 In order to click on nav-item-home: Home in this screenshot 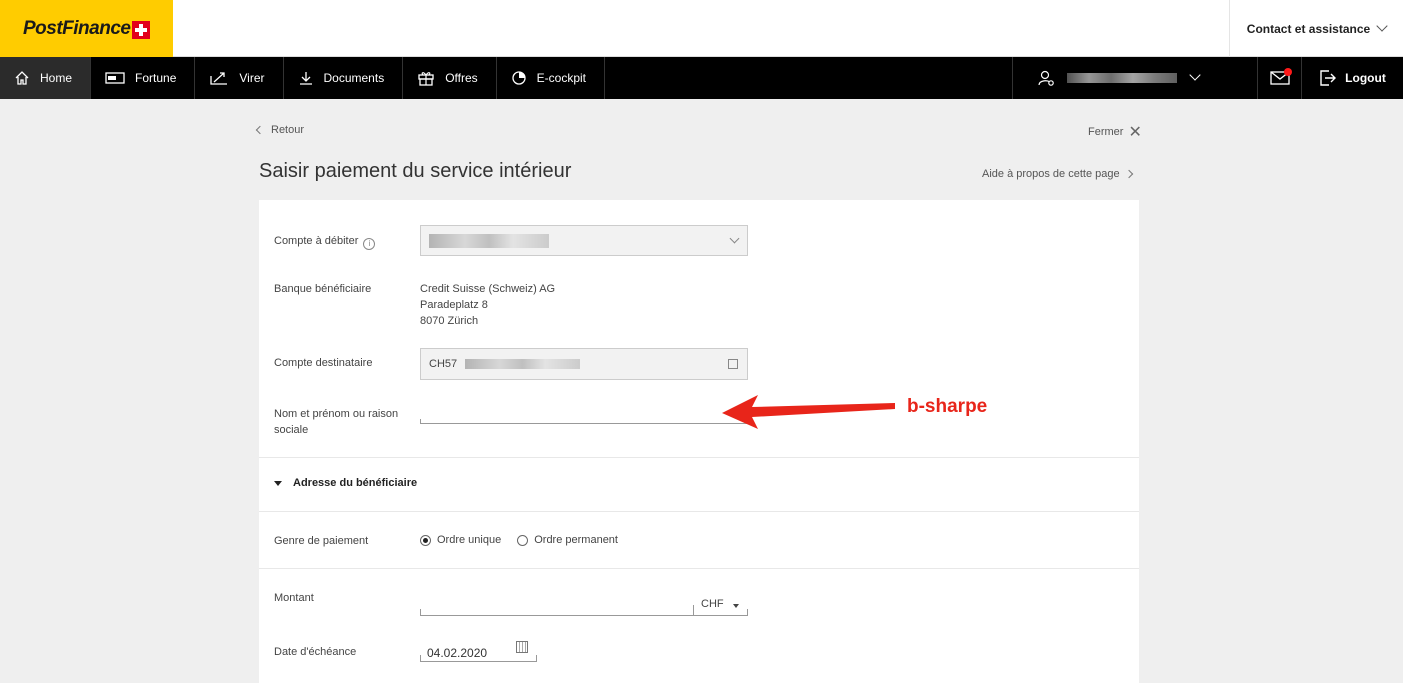, I will do `click(46, 78)`.